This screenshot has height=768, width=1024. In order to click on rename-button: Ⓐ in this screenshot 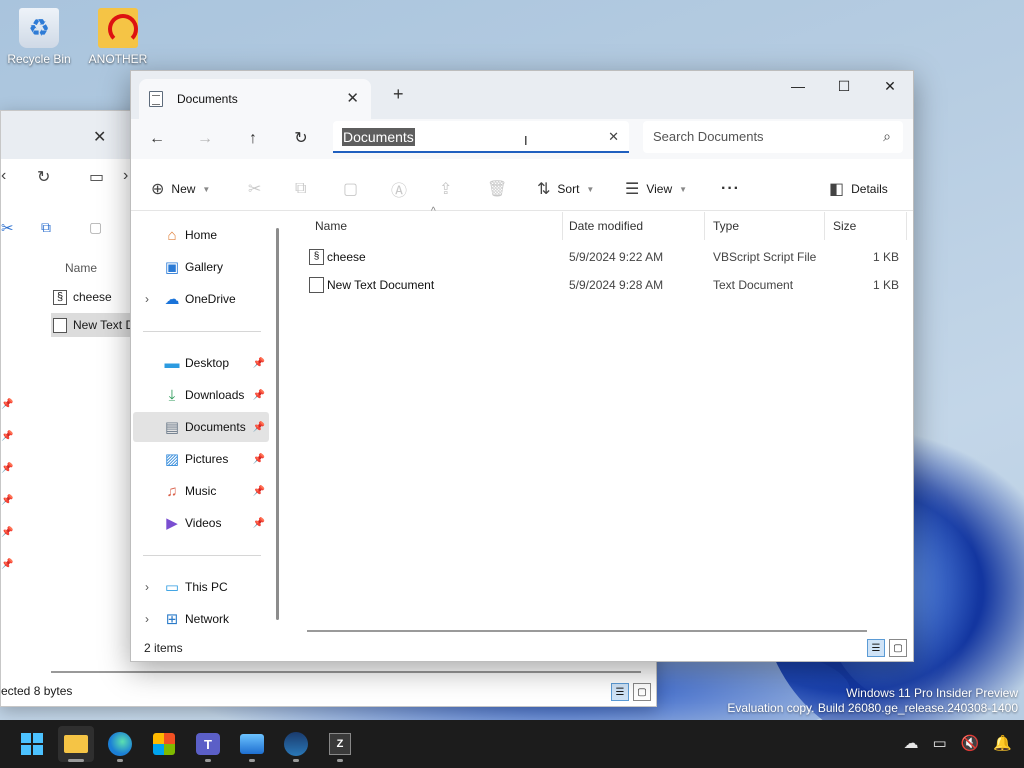, I will do `click(399, 189)`.